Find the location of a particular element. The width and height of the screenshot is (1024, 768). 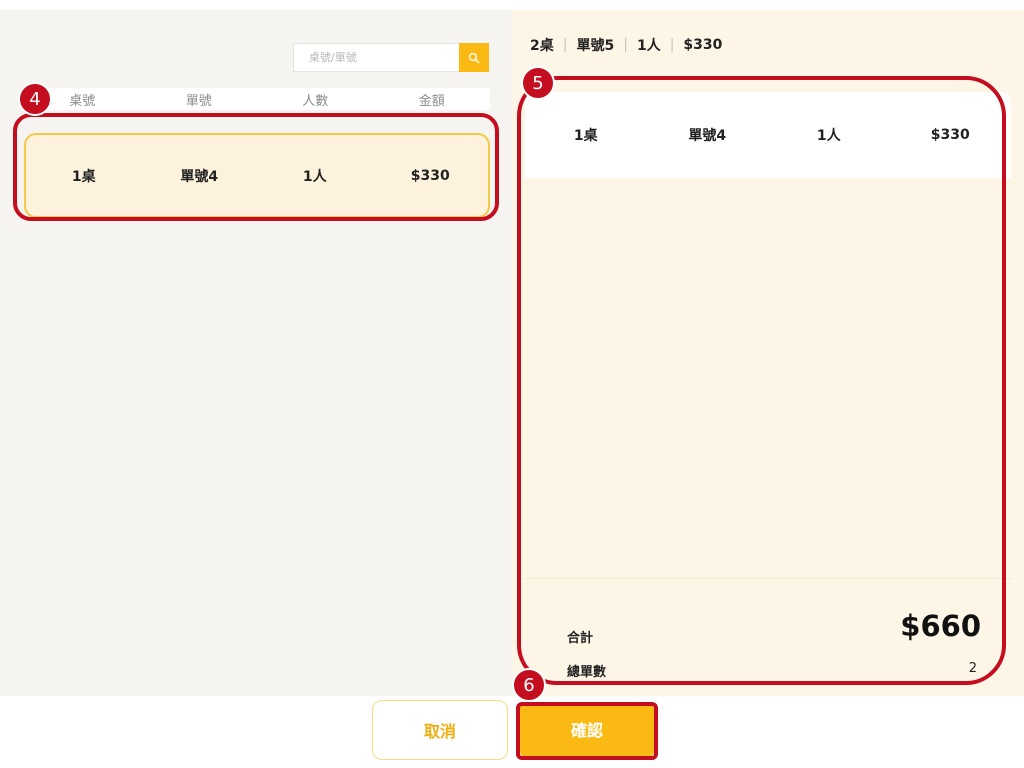

annotation-badge-5: 5 is located at coordinates (538, 83).